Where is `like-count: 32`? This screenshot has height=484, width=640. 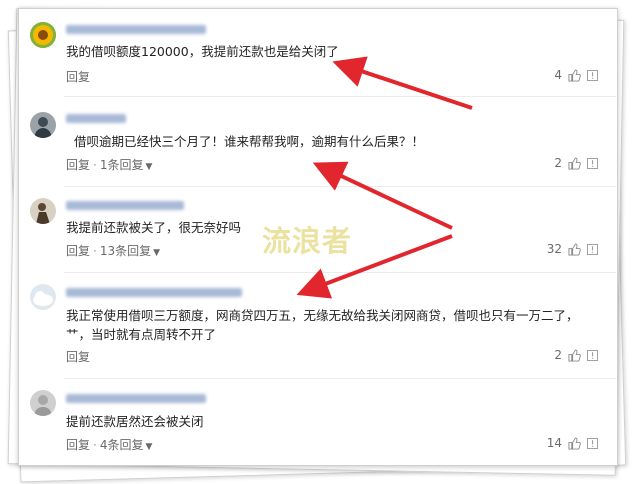 like-count: 32 is located at coordinates (554, 249).